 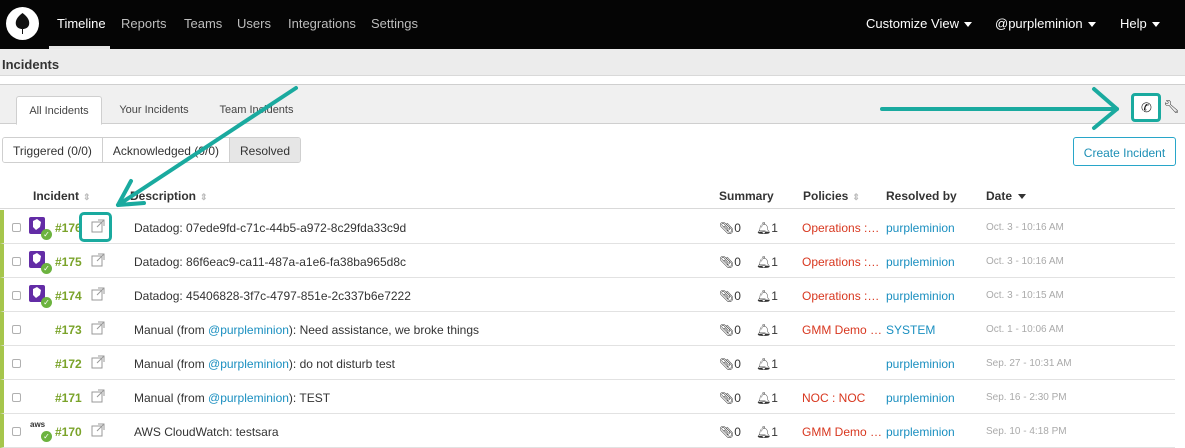 I want to click on bell-icon: 🔔︎, so click(x=764, y=262).